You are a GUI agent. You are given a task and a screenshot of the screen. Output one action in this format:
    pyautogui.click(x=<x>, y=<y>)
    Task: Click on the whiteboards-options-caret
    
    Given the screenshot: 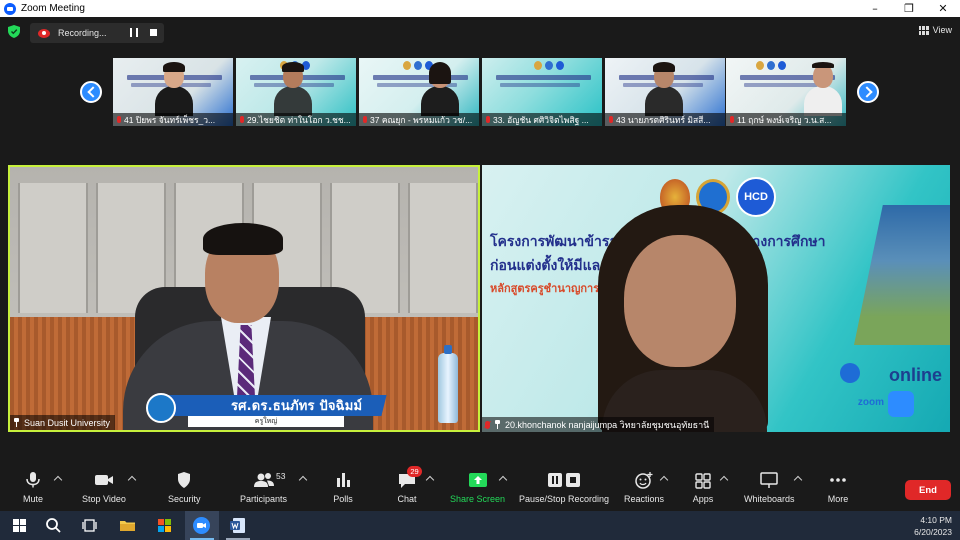 What is the action you would take?
    pyautogui.click(x=798, y=480)
    